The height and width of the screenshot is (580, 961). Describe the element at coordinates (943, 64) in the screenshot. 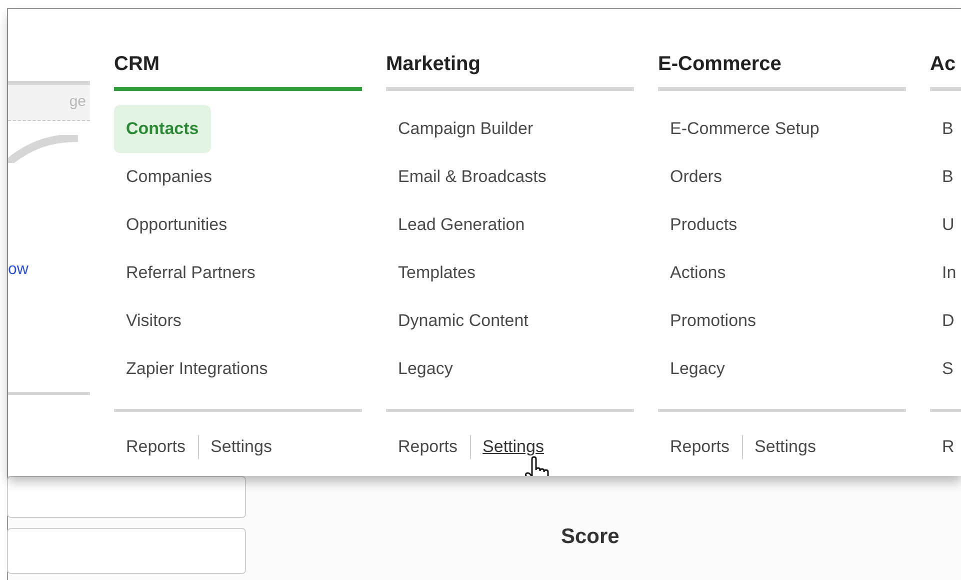

I see `column-title: Ac` at that location.